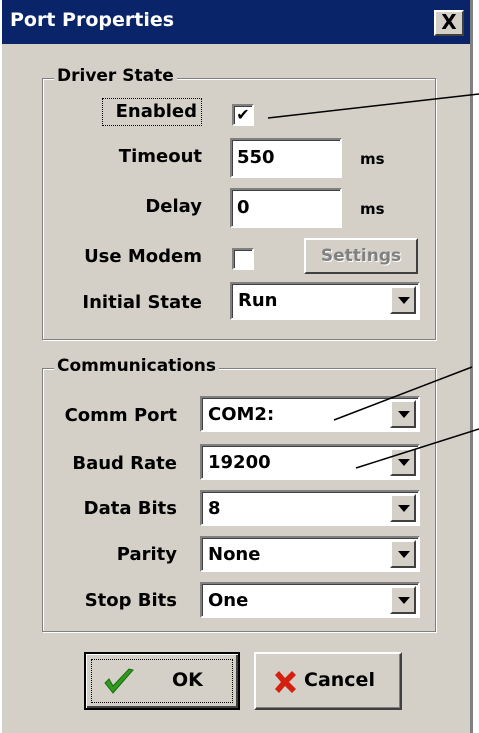  Describe the element at coordinates (173, 206) in the screenshot. I see `delay-label: Delay` at that location.